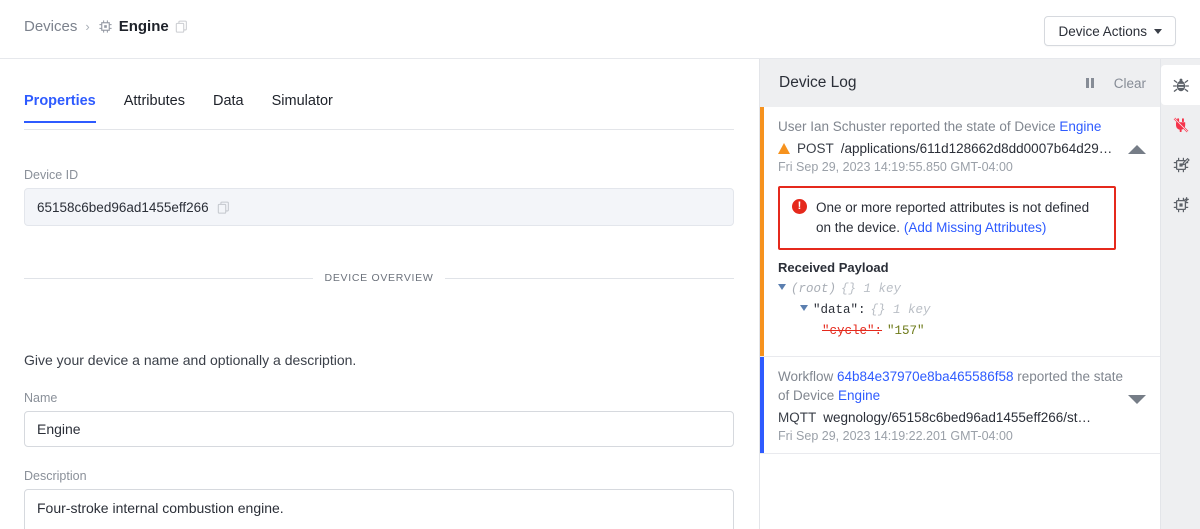 Image resolution: width=1200 pixels, height=529 pixels. What do you see at coordinates (590, 278) in the screenshot?
I see `divider-line-right` at bounding box center [590, 278].